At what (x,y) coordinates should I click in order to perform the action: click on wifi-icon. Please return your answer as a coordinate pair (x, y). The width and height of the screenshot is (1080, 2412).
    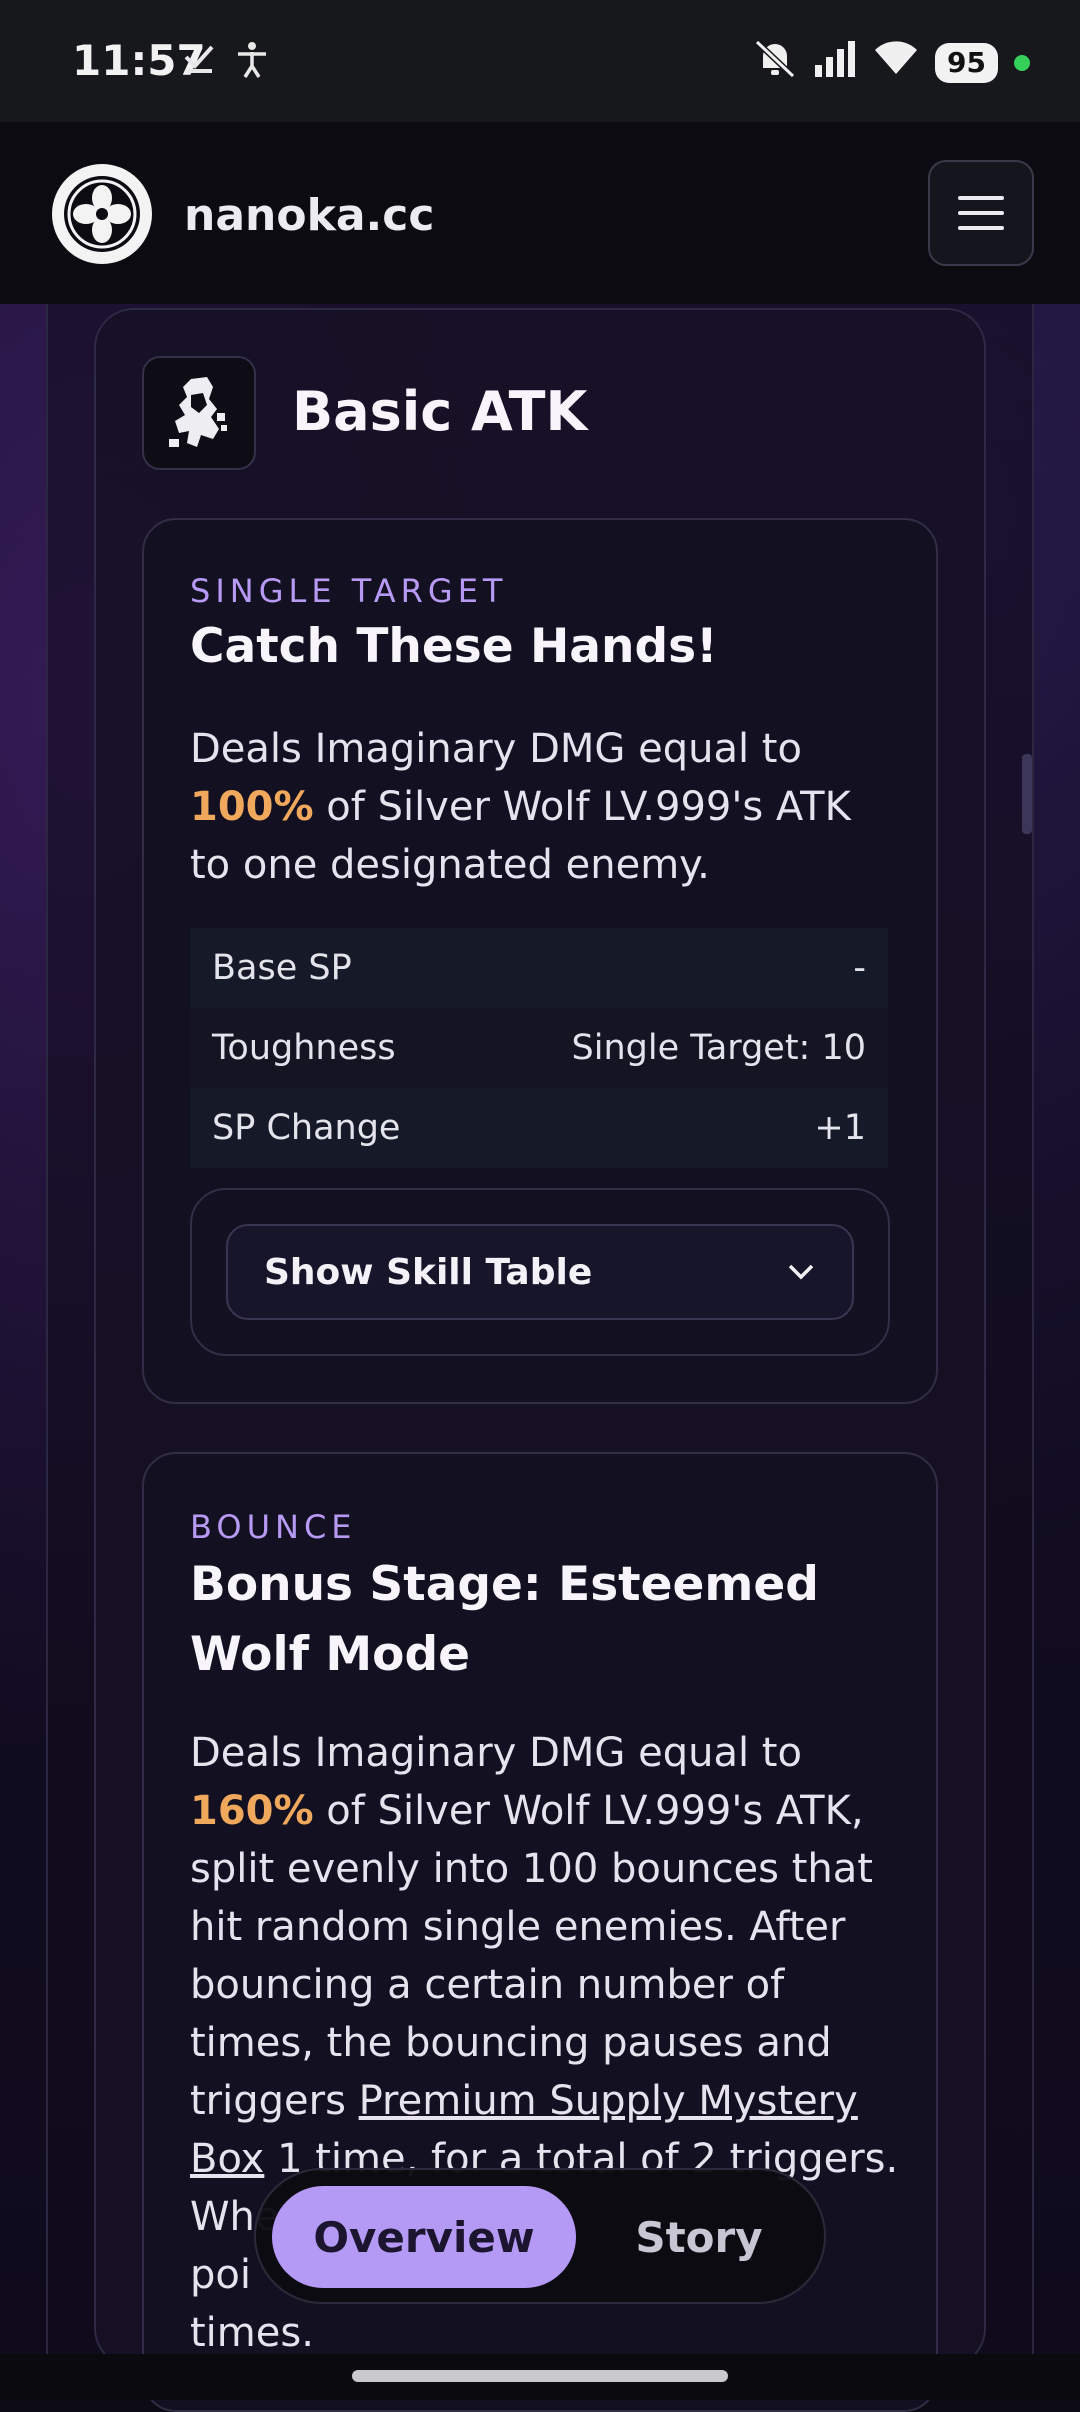
    Looking at the image, I should click on (896, 62).